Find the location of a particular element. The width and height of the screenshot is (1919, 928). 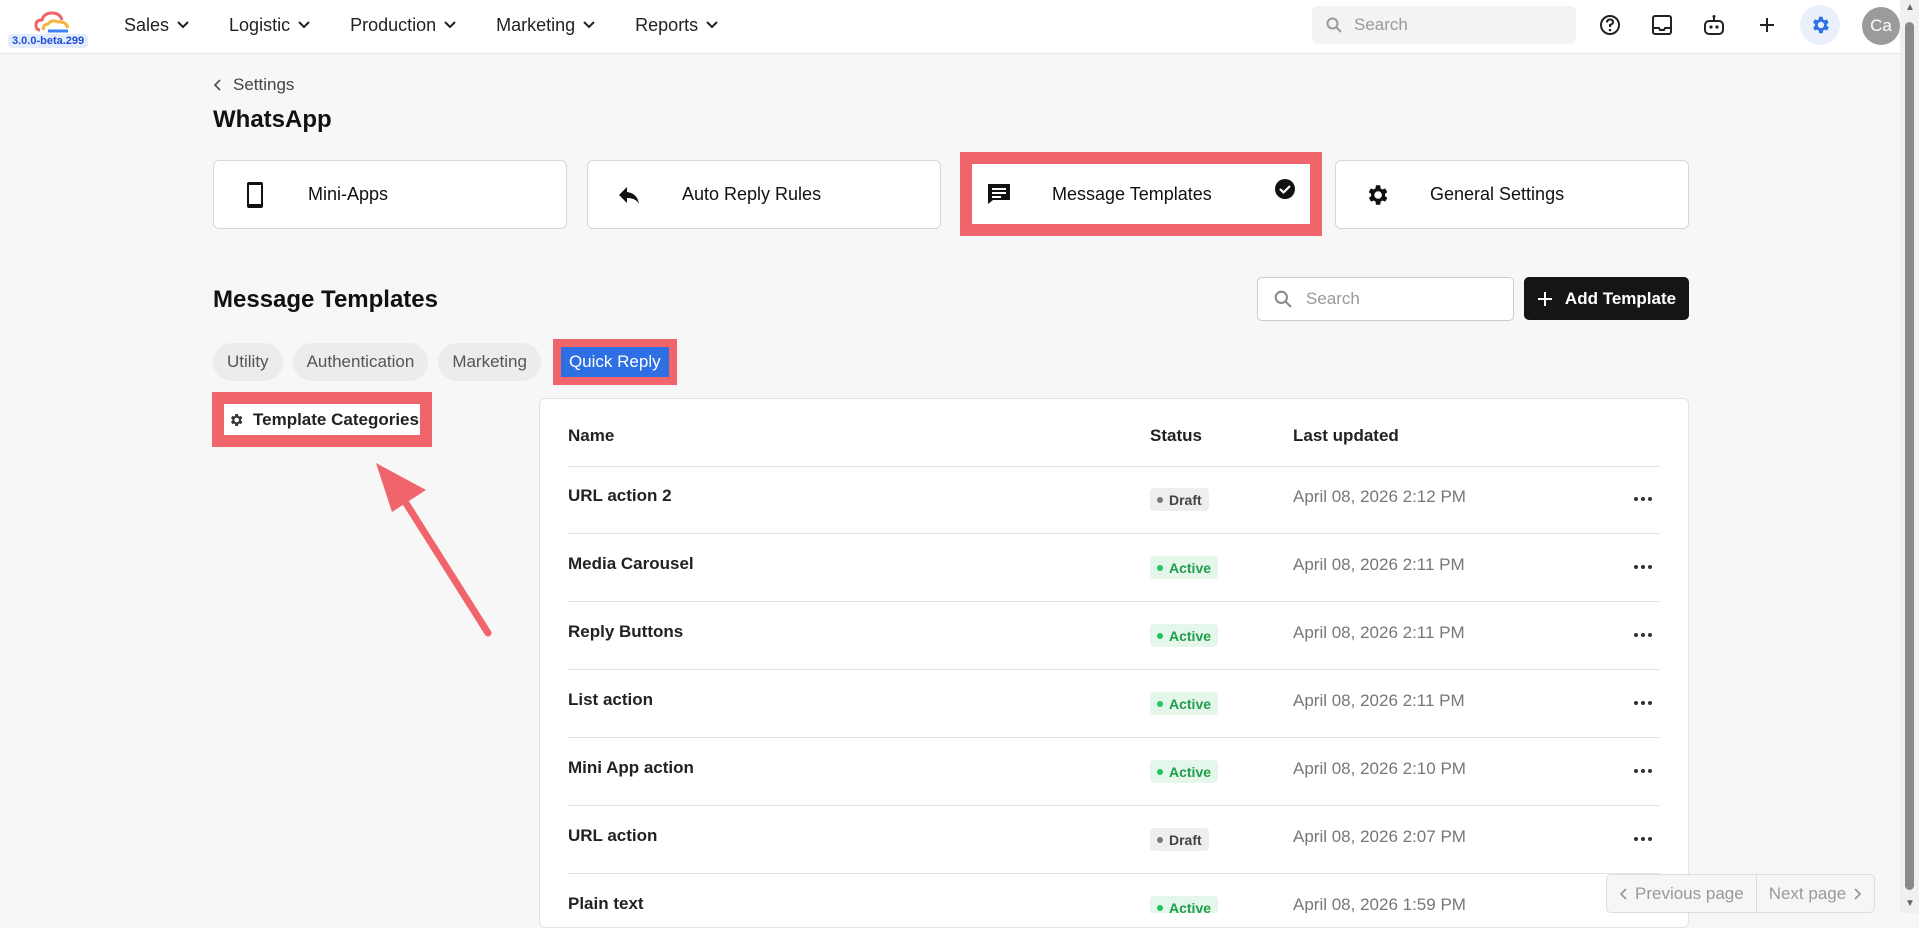

chevron-right-icon is located at coordinates (1858, 893).